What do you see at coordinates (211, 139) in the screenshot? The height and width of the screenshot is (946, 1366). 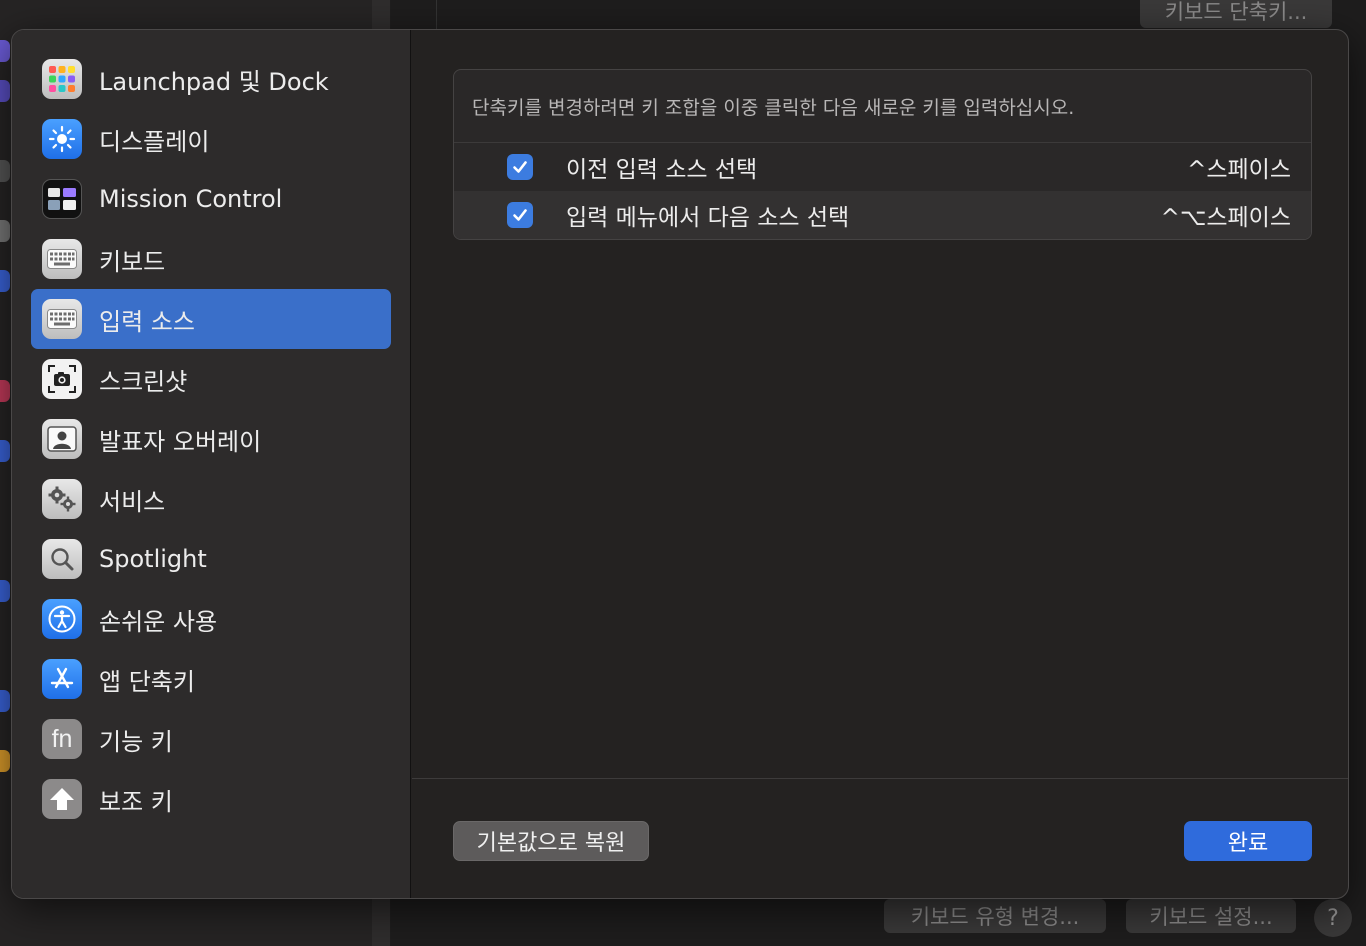 I see `sidebar-item-display: 디스플레이` at bounding box center [211, 139].